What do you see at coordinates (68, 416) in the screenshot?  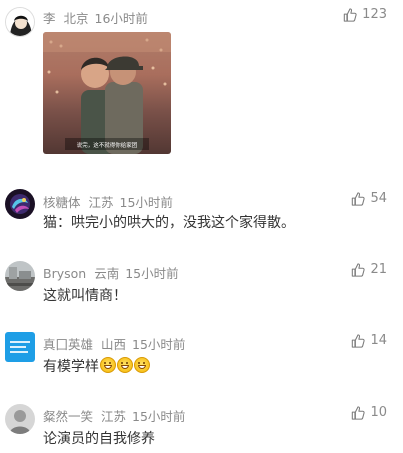 I see `username: 粲然一笑` at bounding box center [68, 416].